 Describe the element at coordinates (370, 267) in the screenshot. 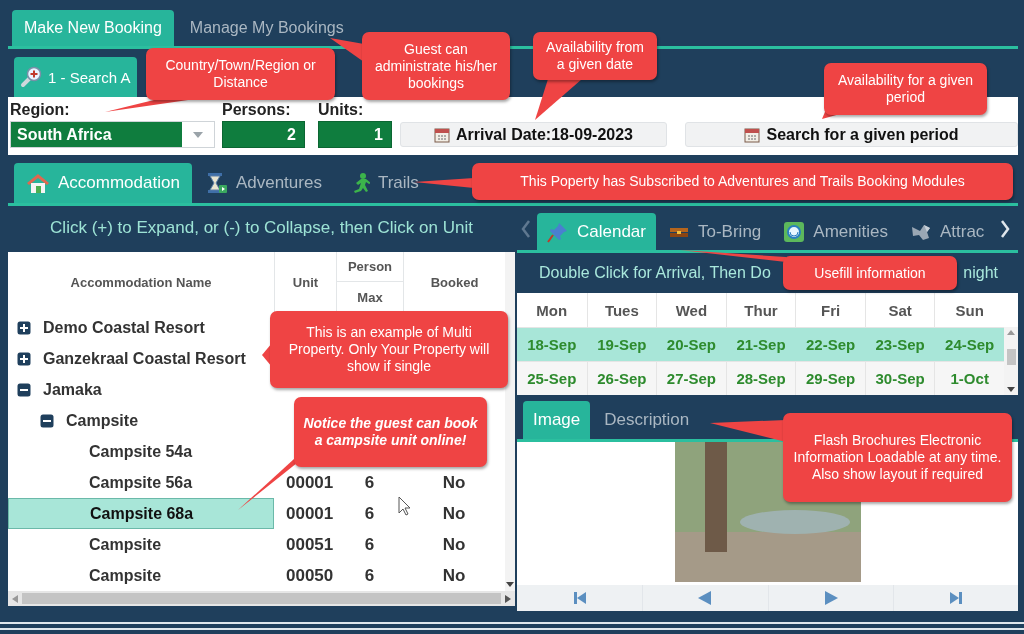

I see `column-header: Person` at that location.